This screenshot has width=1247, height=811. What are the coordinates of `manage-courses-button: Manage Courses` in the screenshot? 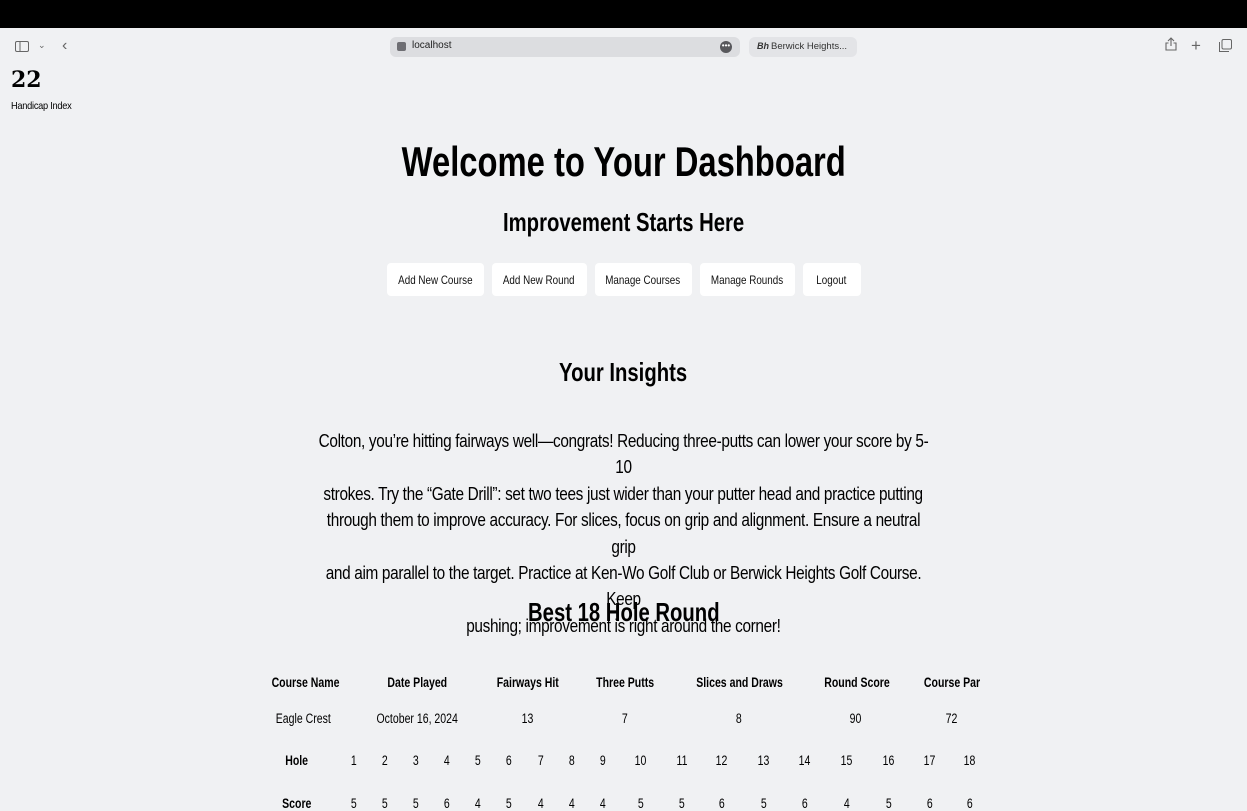 It's located at (643, 279).